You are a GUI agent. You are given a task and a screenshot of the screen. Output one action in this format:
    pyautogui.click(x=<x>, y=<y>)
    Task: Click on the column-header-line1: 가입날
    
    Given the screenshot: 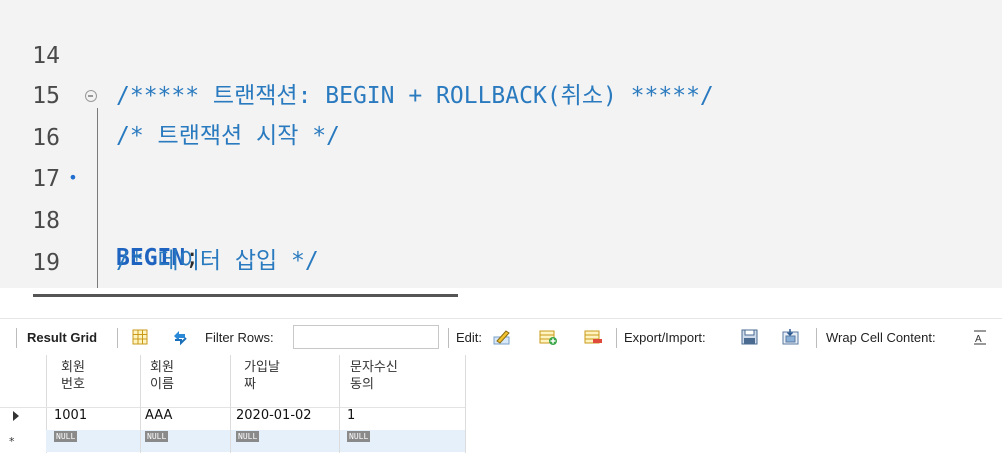 What is the action you would take?
    pyautogui.click(x=262, y=367)
    